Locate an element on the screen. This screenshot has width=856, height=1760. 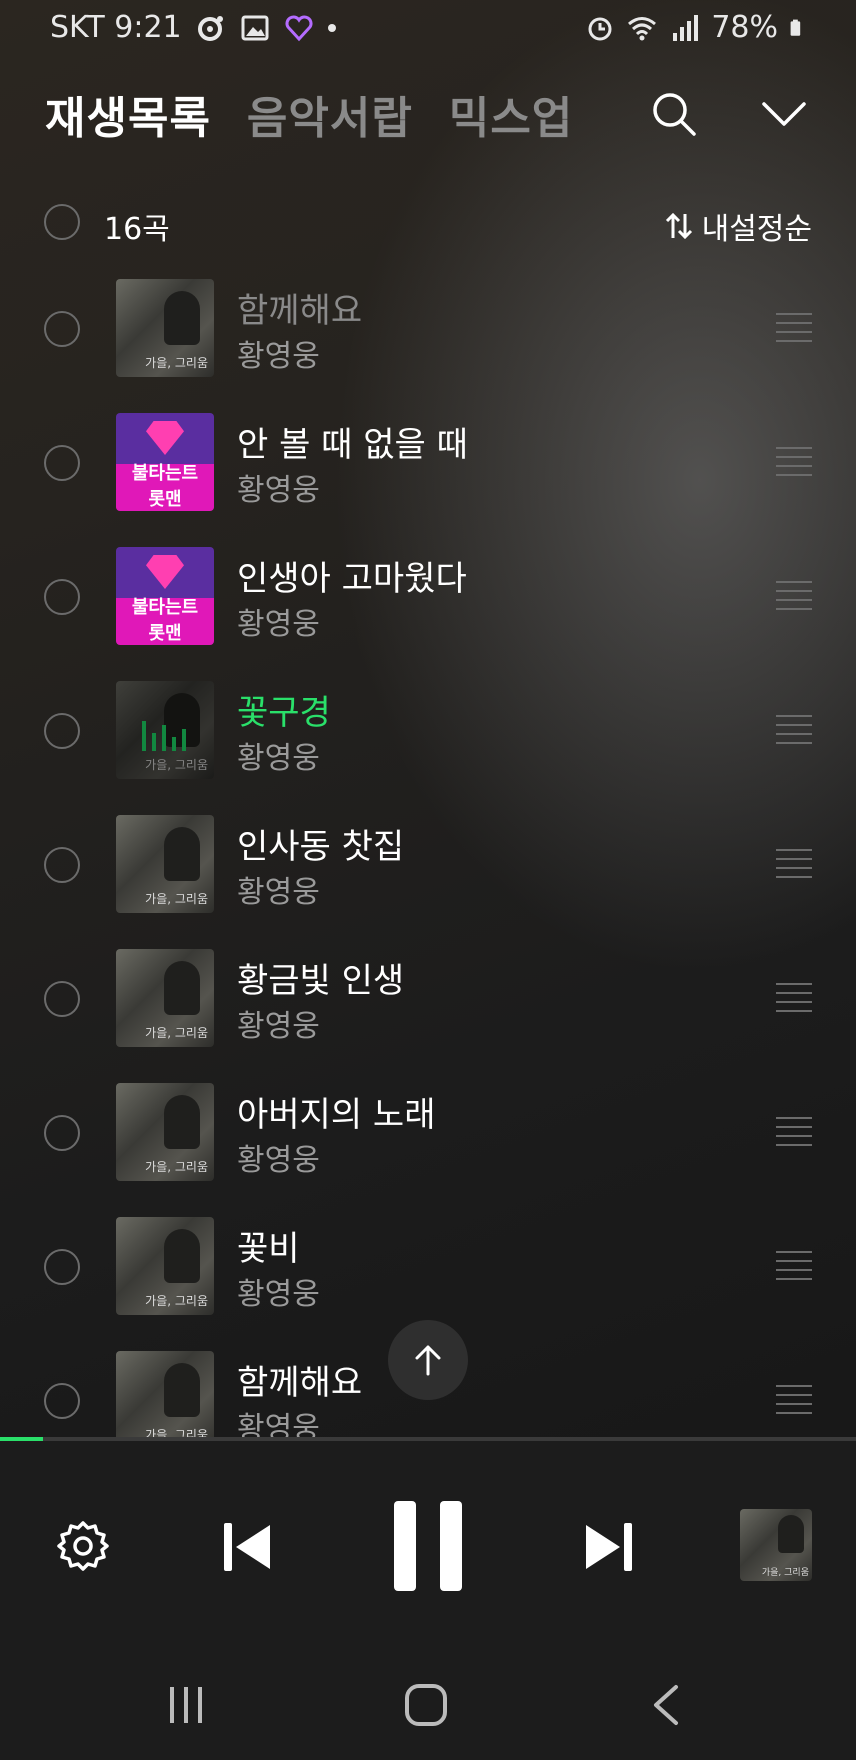
heart-app-notification-icon is located at coordinates (299, 27).